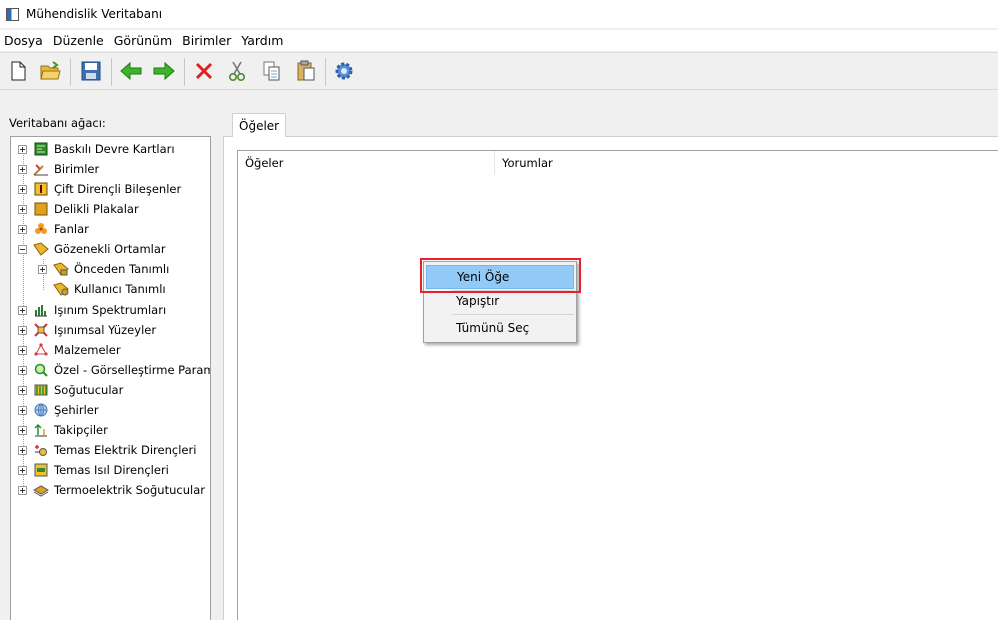  I want to click on copy-button, so click(272, 71).